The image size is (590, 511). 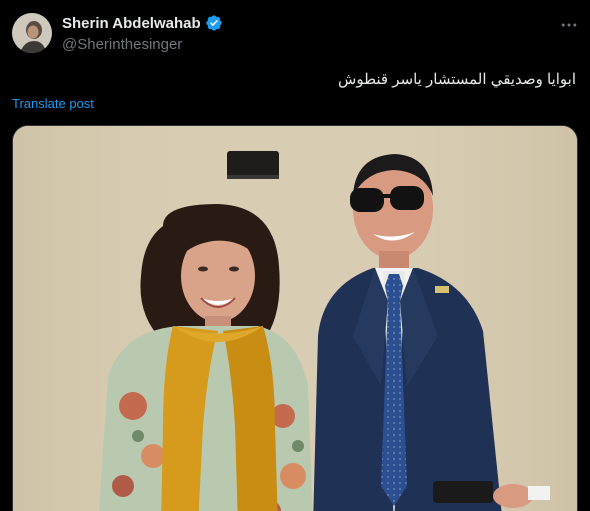 I want to click on author-avatar, so click(x=32, y=33).